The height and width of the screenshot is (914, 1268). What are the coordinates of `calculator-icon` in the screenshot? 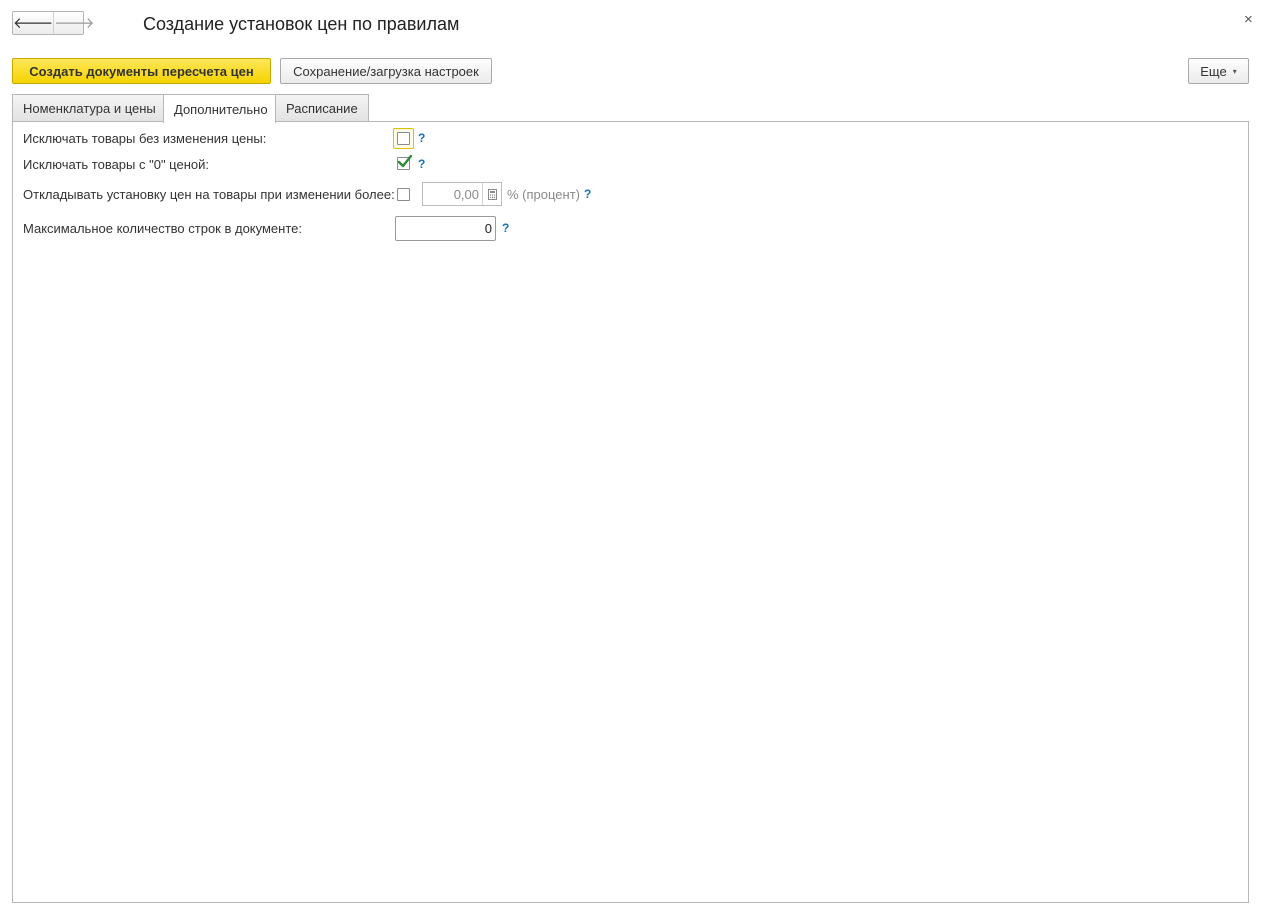 It's located at (491, 194).